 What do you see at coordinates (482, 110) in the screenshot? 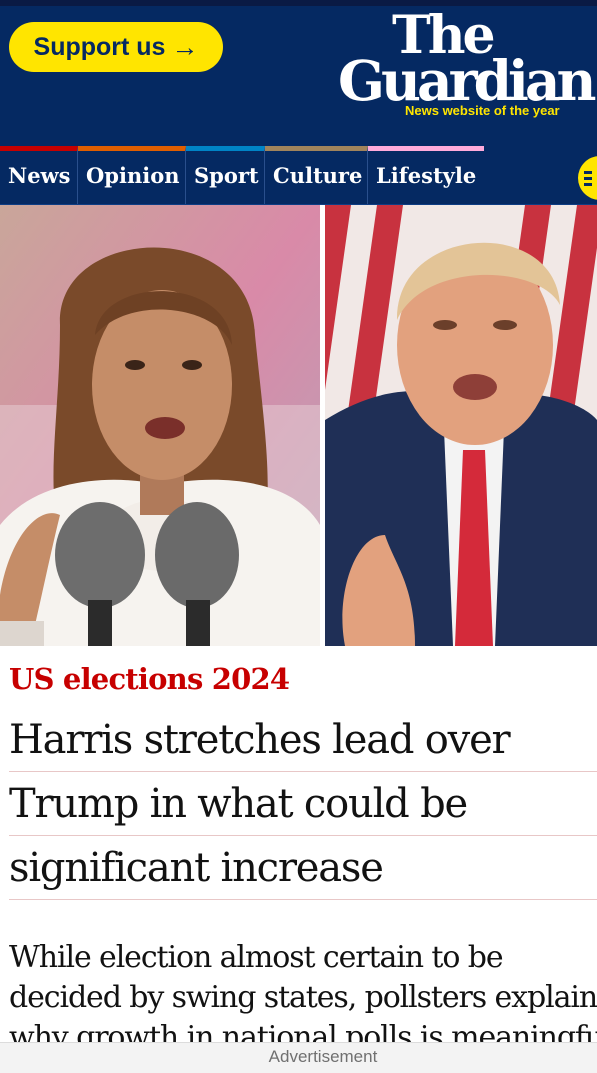
I see `logo-tagline: News website of the year` at bounding box center [482, 110].